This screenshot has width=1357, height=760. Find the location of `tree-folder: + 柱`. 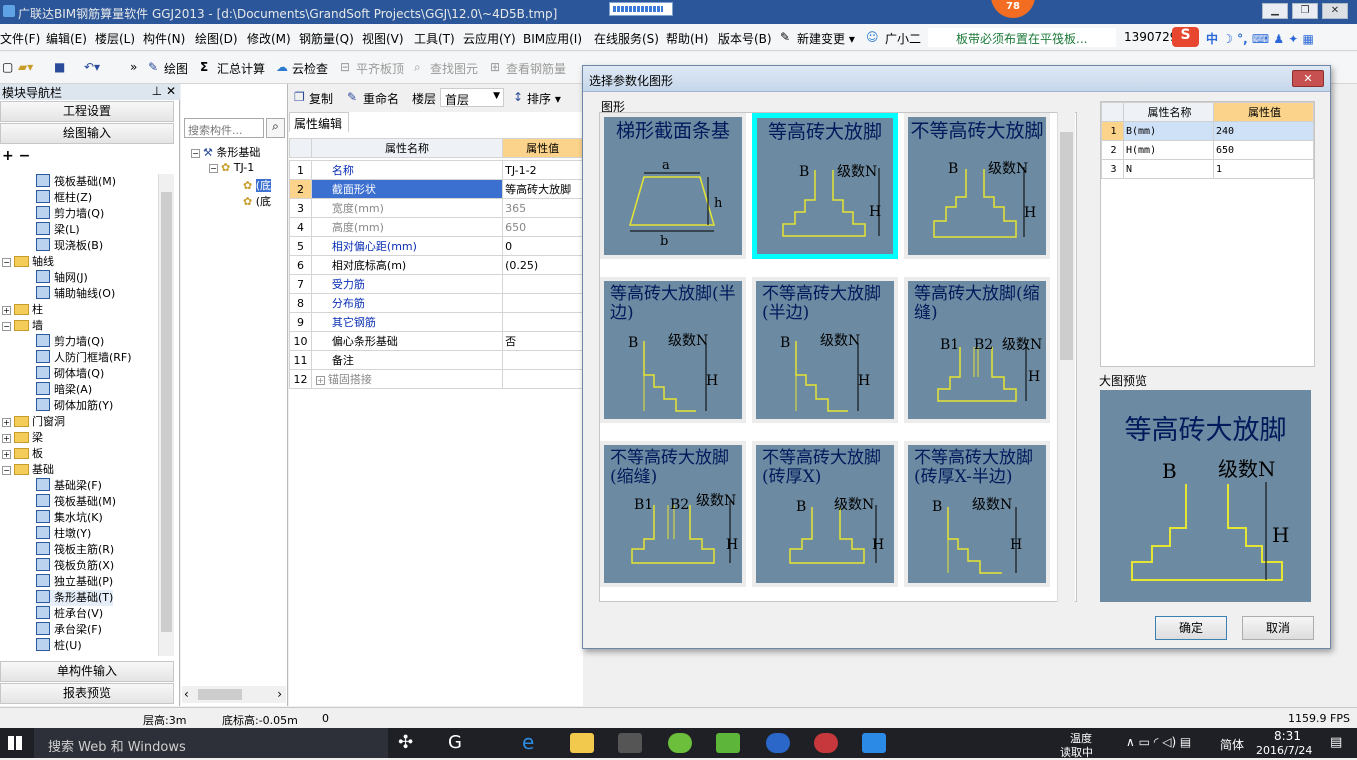

tree-folder: + 柱 is located at coordinates (22, 310).